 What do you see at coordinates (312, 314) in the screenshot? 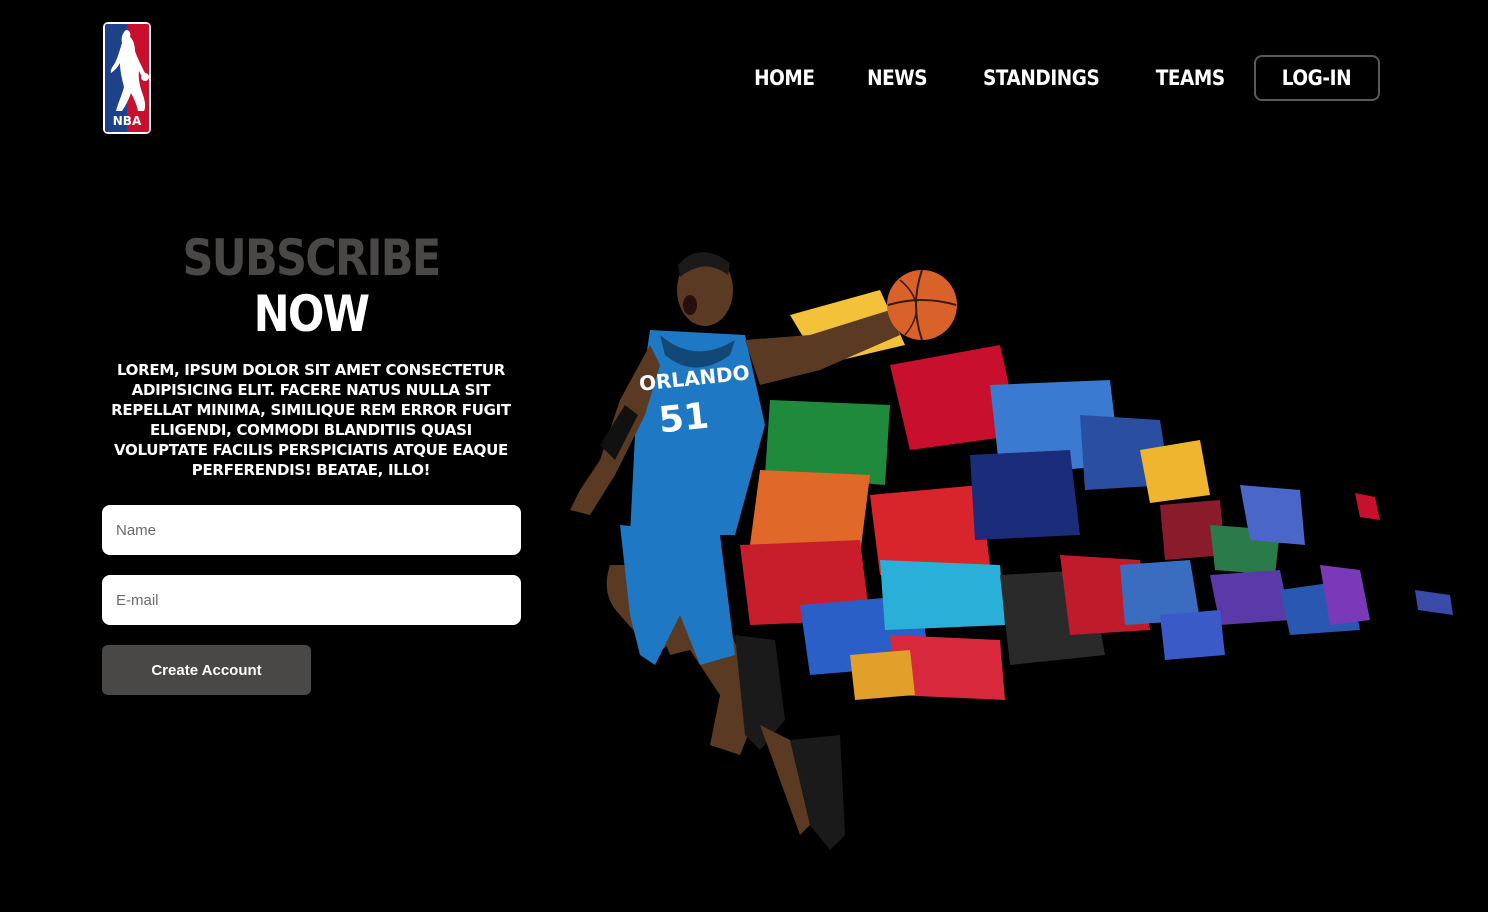
I see `subscribe-title-now: NOW` at bounding box center [312, 314].